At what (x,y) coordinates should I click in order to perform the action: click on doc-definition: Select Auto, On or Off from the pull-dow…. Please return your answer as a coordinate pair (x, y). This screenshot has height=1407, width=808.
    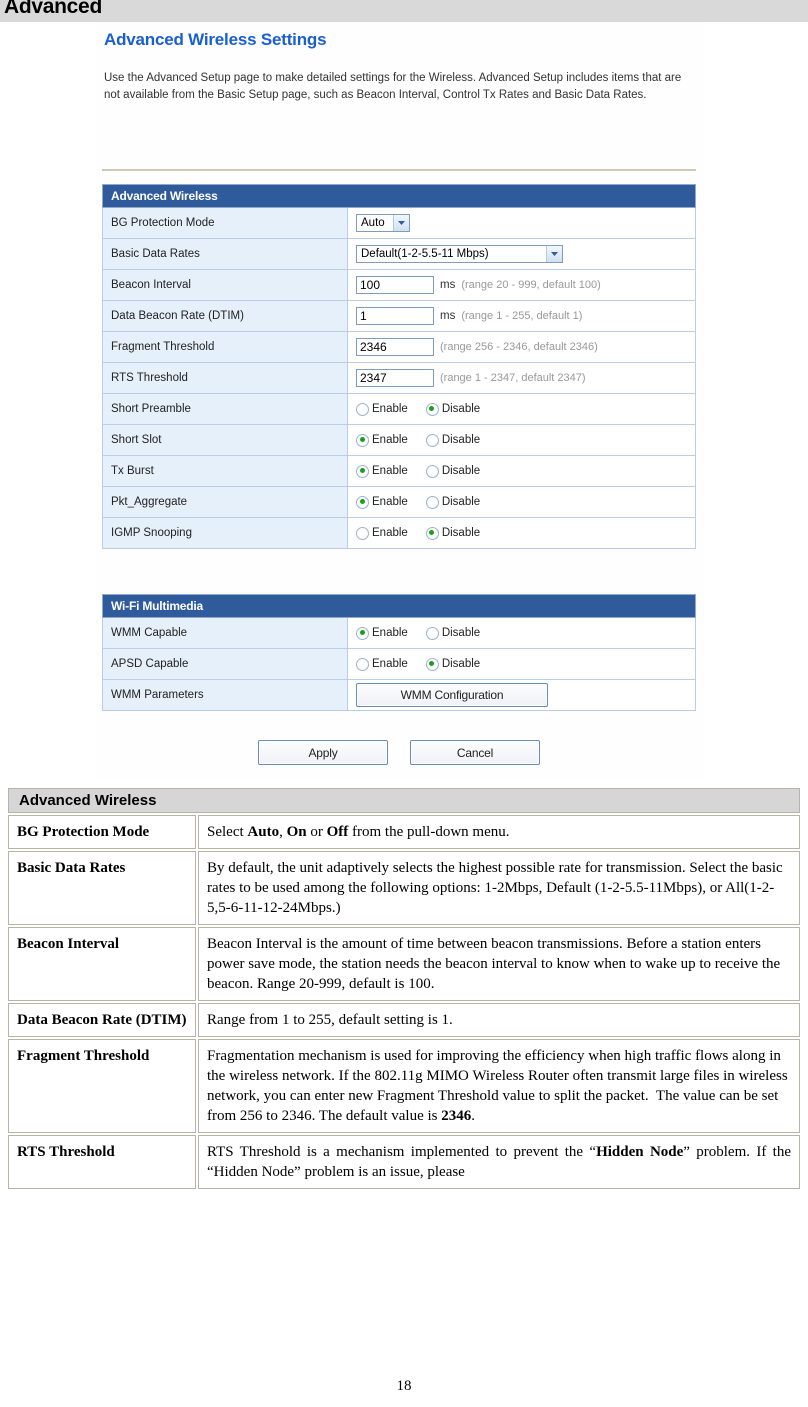
    Looking at the image, I should click on (499, 832).